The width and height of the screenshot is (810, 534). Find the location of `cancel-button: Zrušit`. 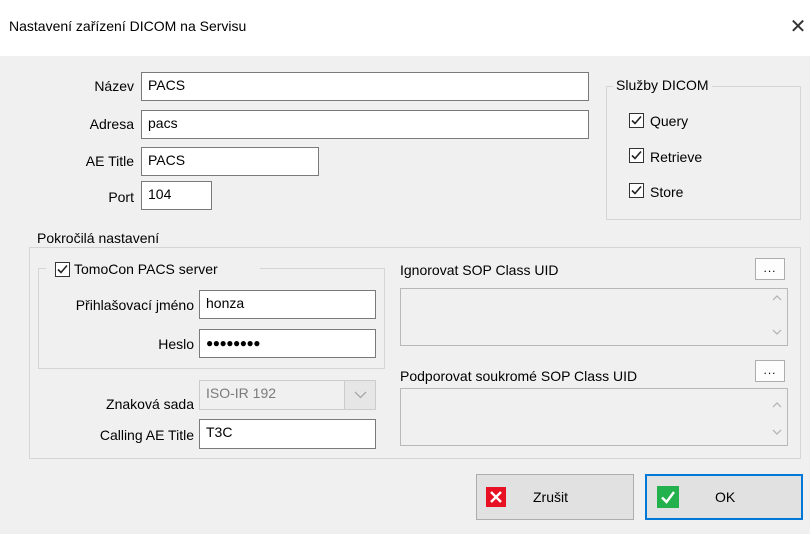

cancel-button: Zrušit is located at coordinates (555, 497).